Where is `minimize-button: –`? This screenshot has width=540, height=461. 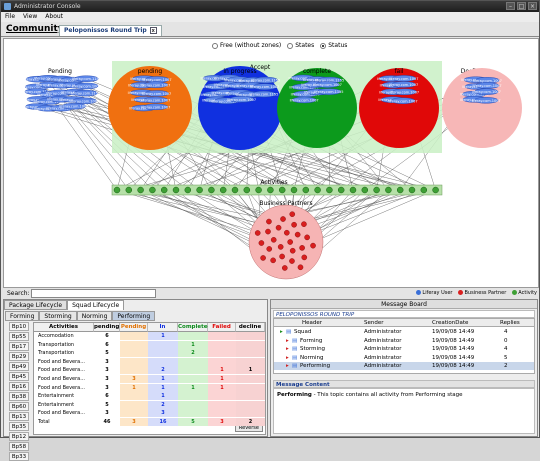
minimize-button: – is located at coordinates (510, 6).